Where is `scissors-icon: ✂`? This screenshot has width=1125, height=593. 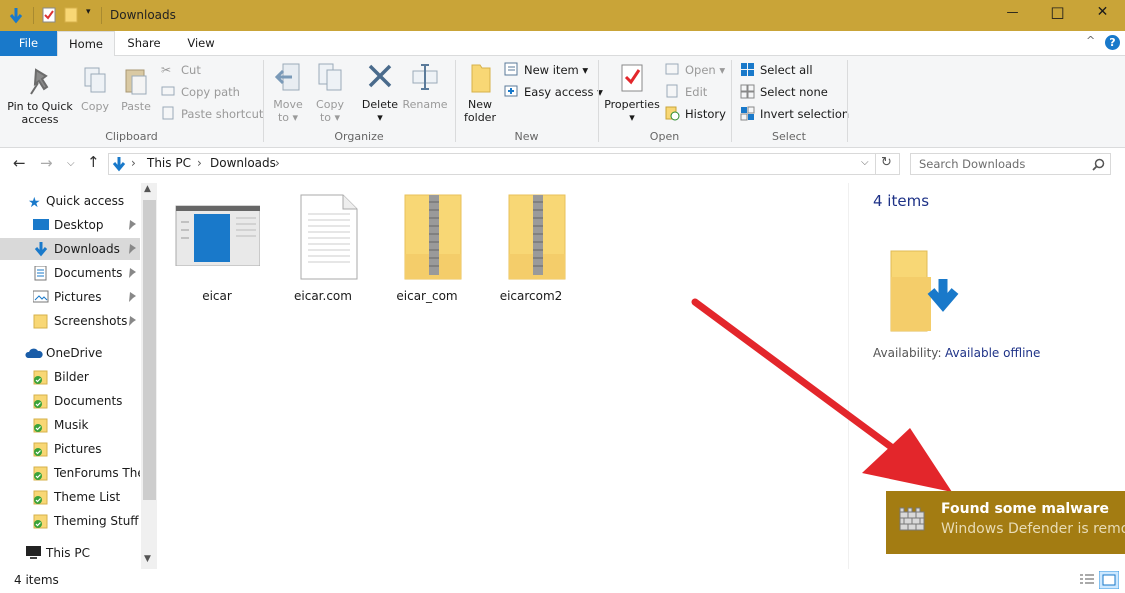 scissors-icon: ✂ is located at coordinates (166, 70).